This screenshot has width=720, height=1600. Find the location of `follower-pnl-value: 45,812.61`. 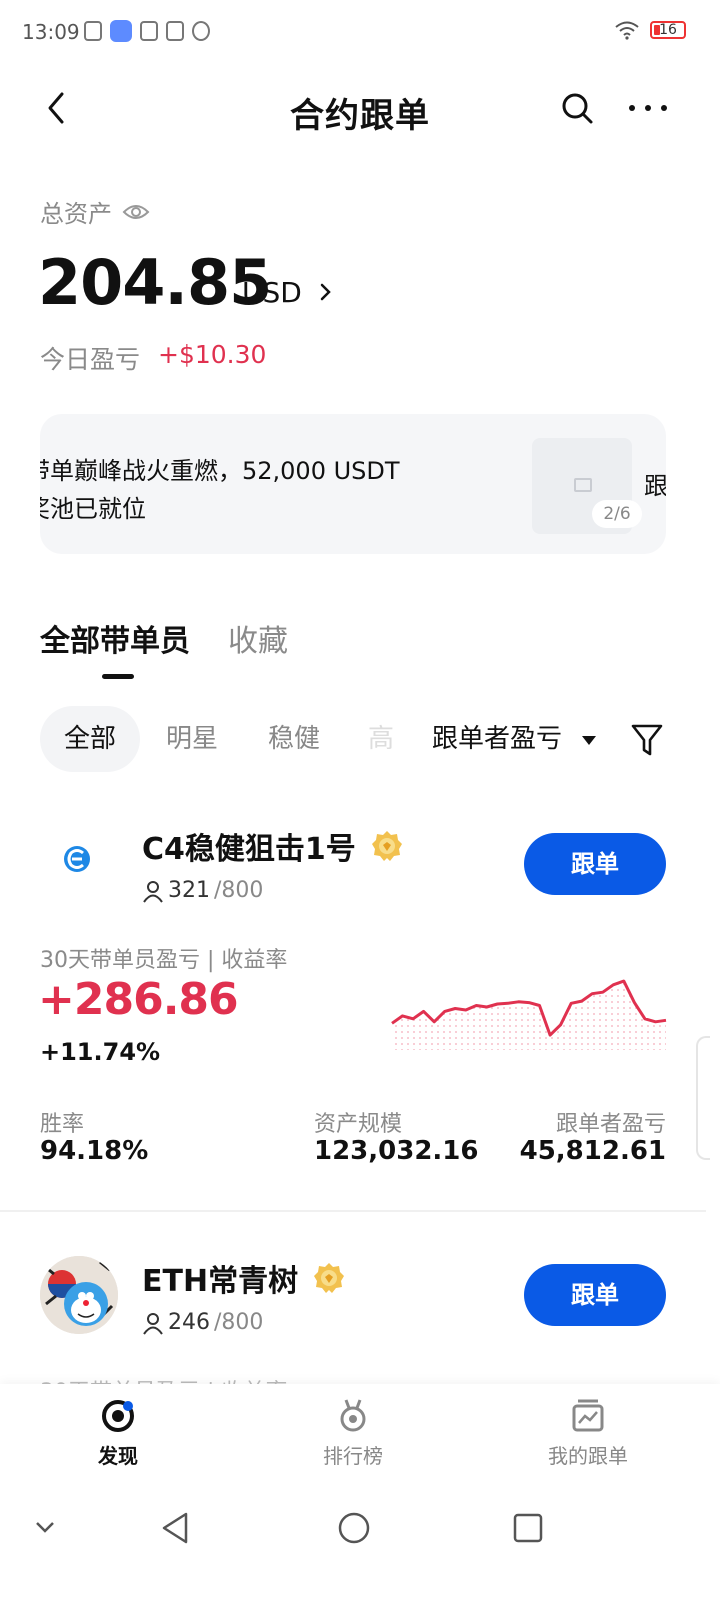

follower-pnl-value: 45,812.61 is located at coordinates (592, 1151).